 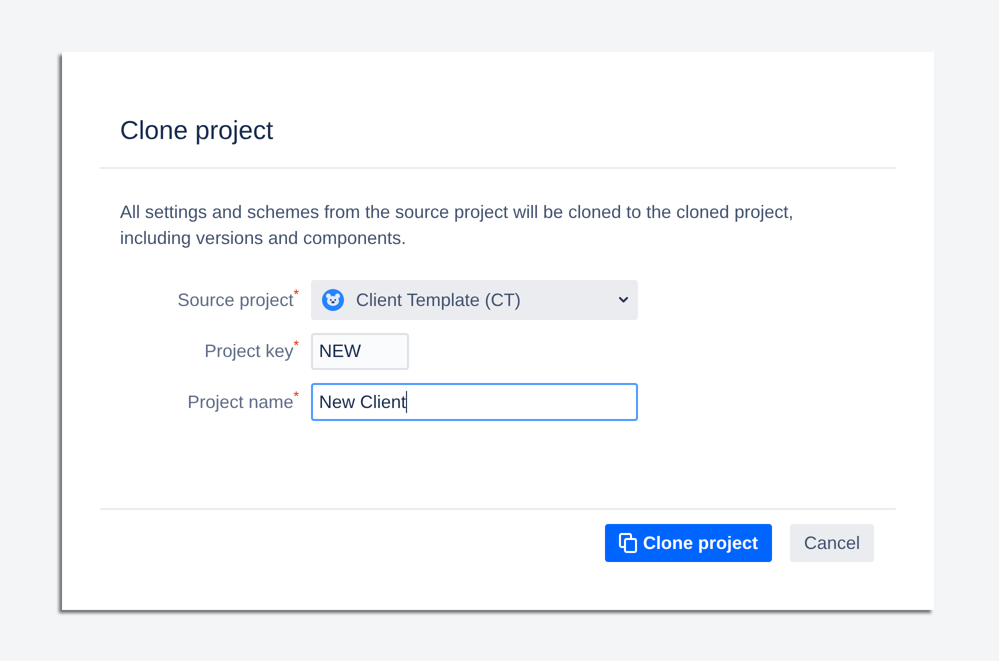 What do you see at coordinates (623, 300) in the screenshot?
I see `chevron-down-icon` at bounding box center [623, 300].